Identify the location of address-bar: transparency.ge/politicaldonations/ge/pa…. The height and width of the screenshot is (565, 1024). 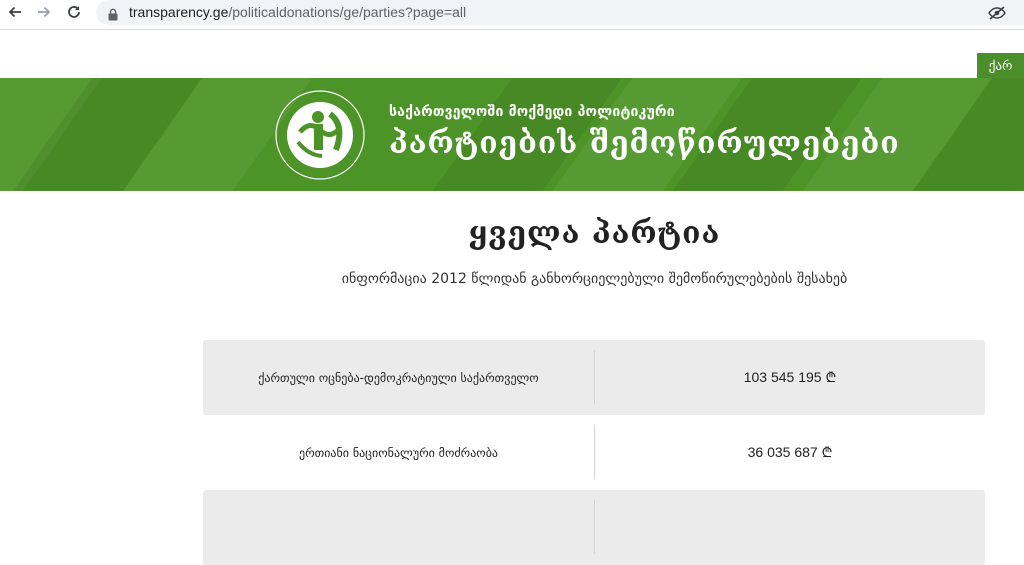
(560, 12).